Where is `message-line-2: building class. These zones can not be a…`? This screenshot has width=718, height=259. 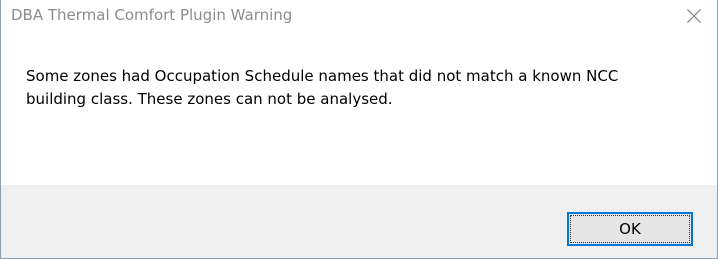 message-line-2: building class. These zones can not be a… is located at coordinates (209, 99).